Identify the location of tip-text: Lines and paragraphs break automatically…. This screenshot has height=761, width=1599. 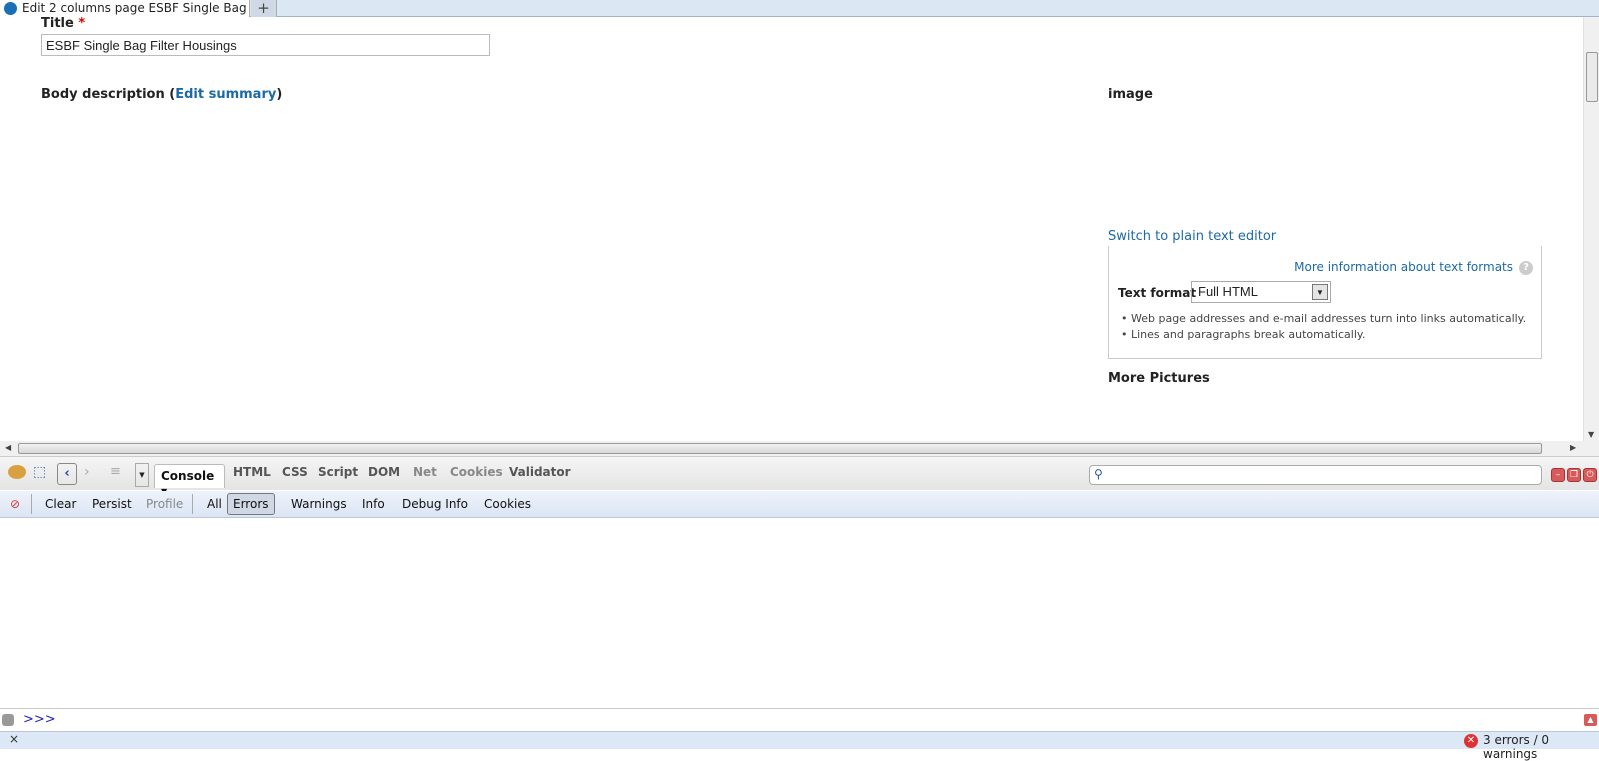
(1248, 334).